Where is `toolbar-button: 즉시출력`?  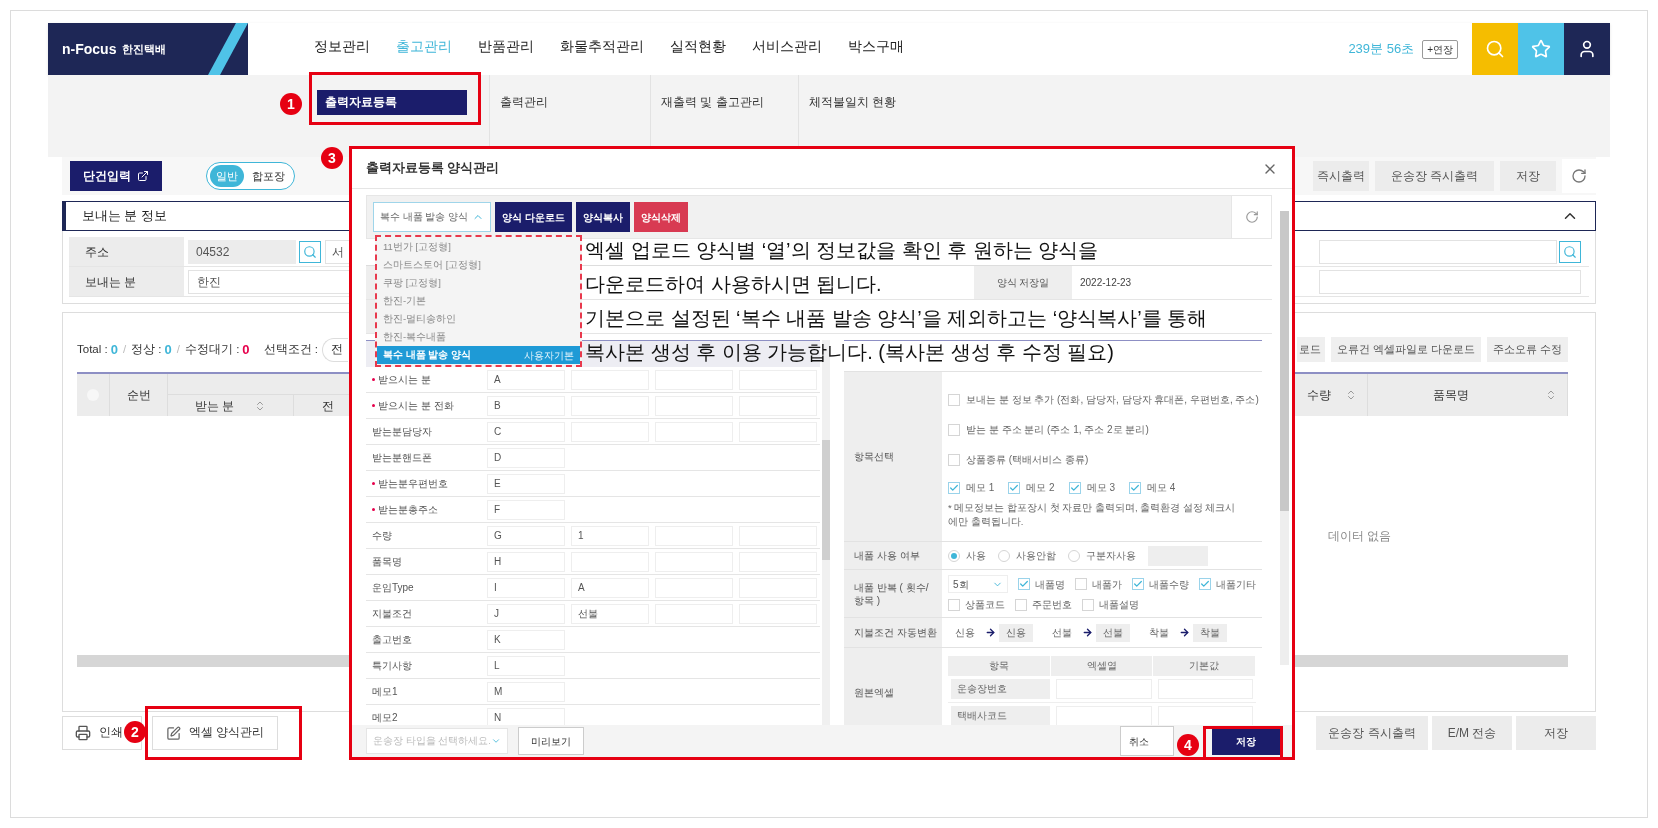
toolbar-button: 즉시출력 is located at coordinates (1340, 176).